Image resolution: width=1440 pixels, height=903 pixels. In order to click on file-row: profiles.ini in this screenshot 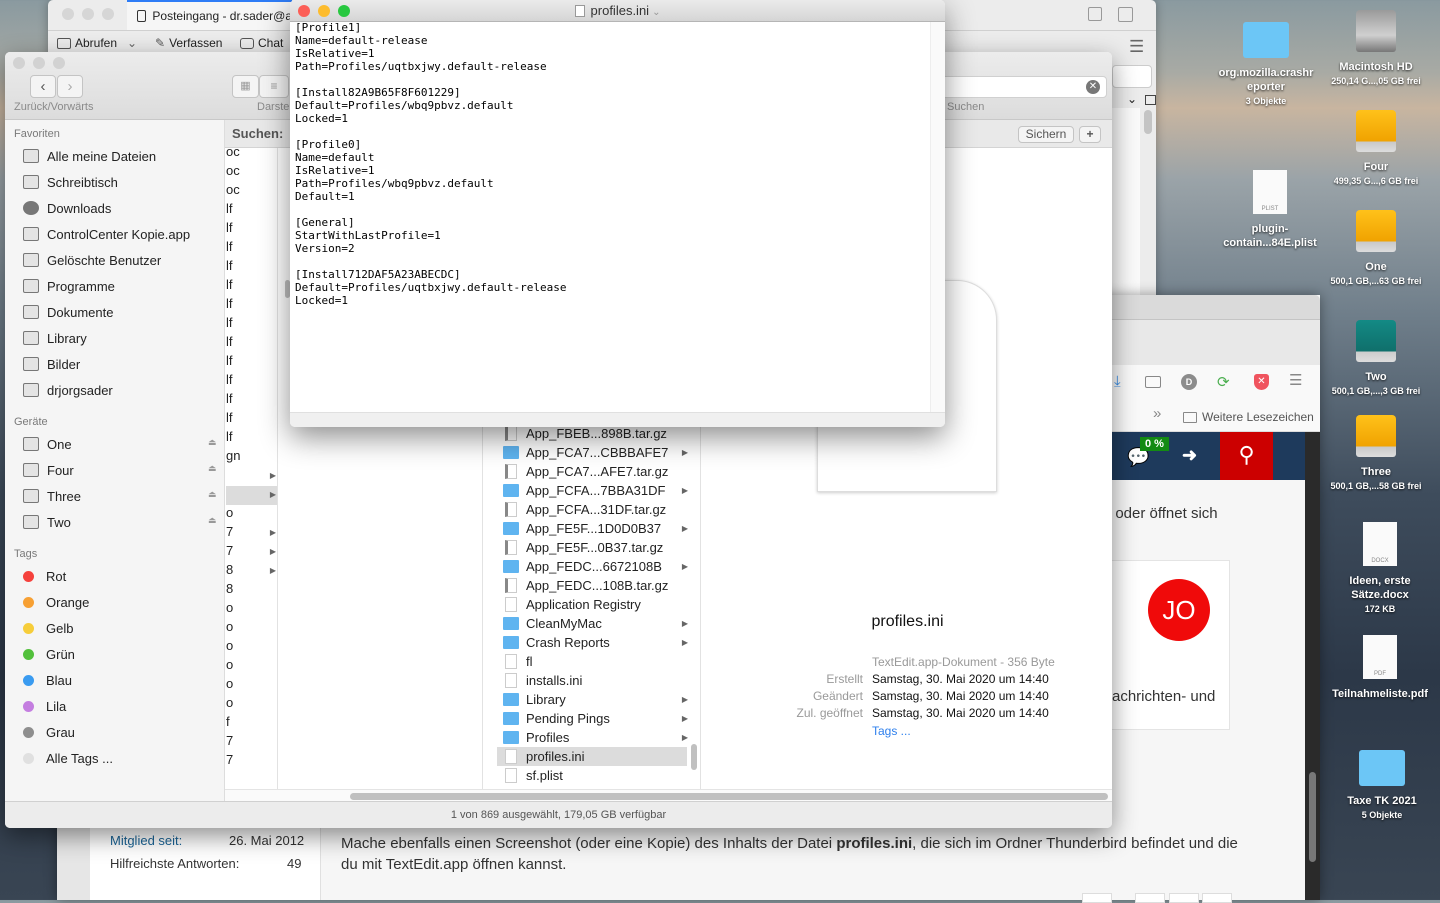, I will do `click(592, 756)`.